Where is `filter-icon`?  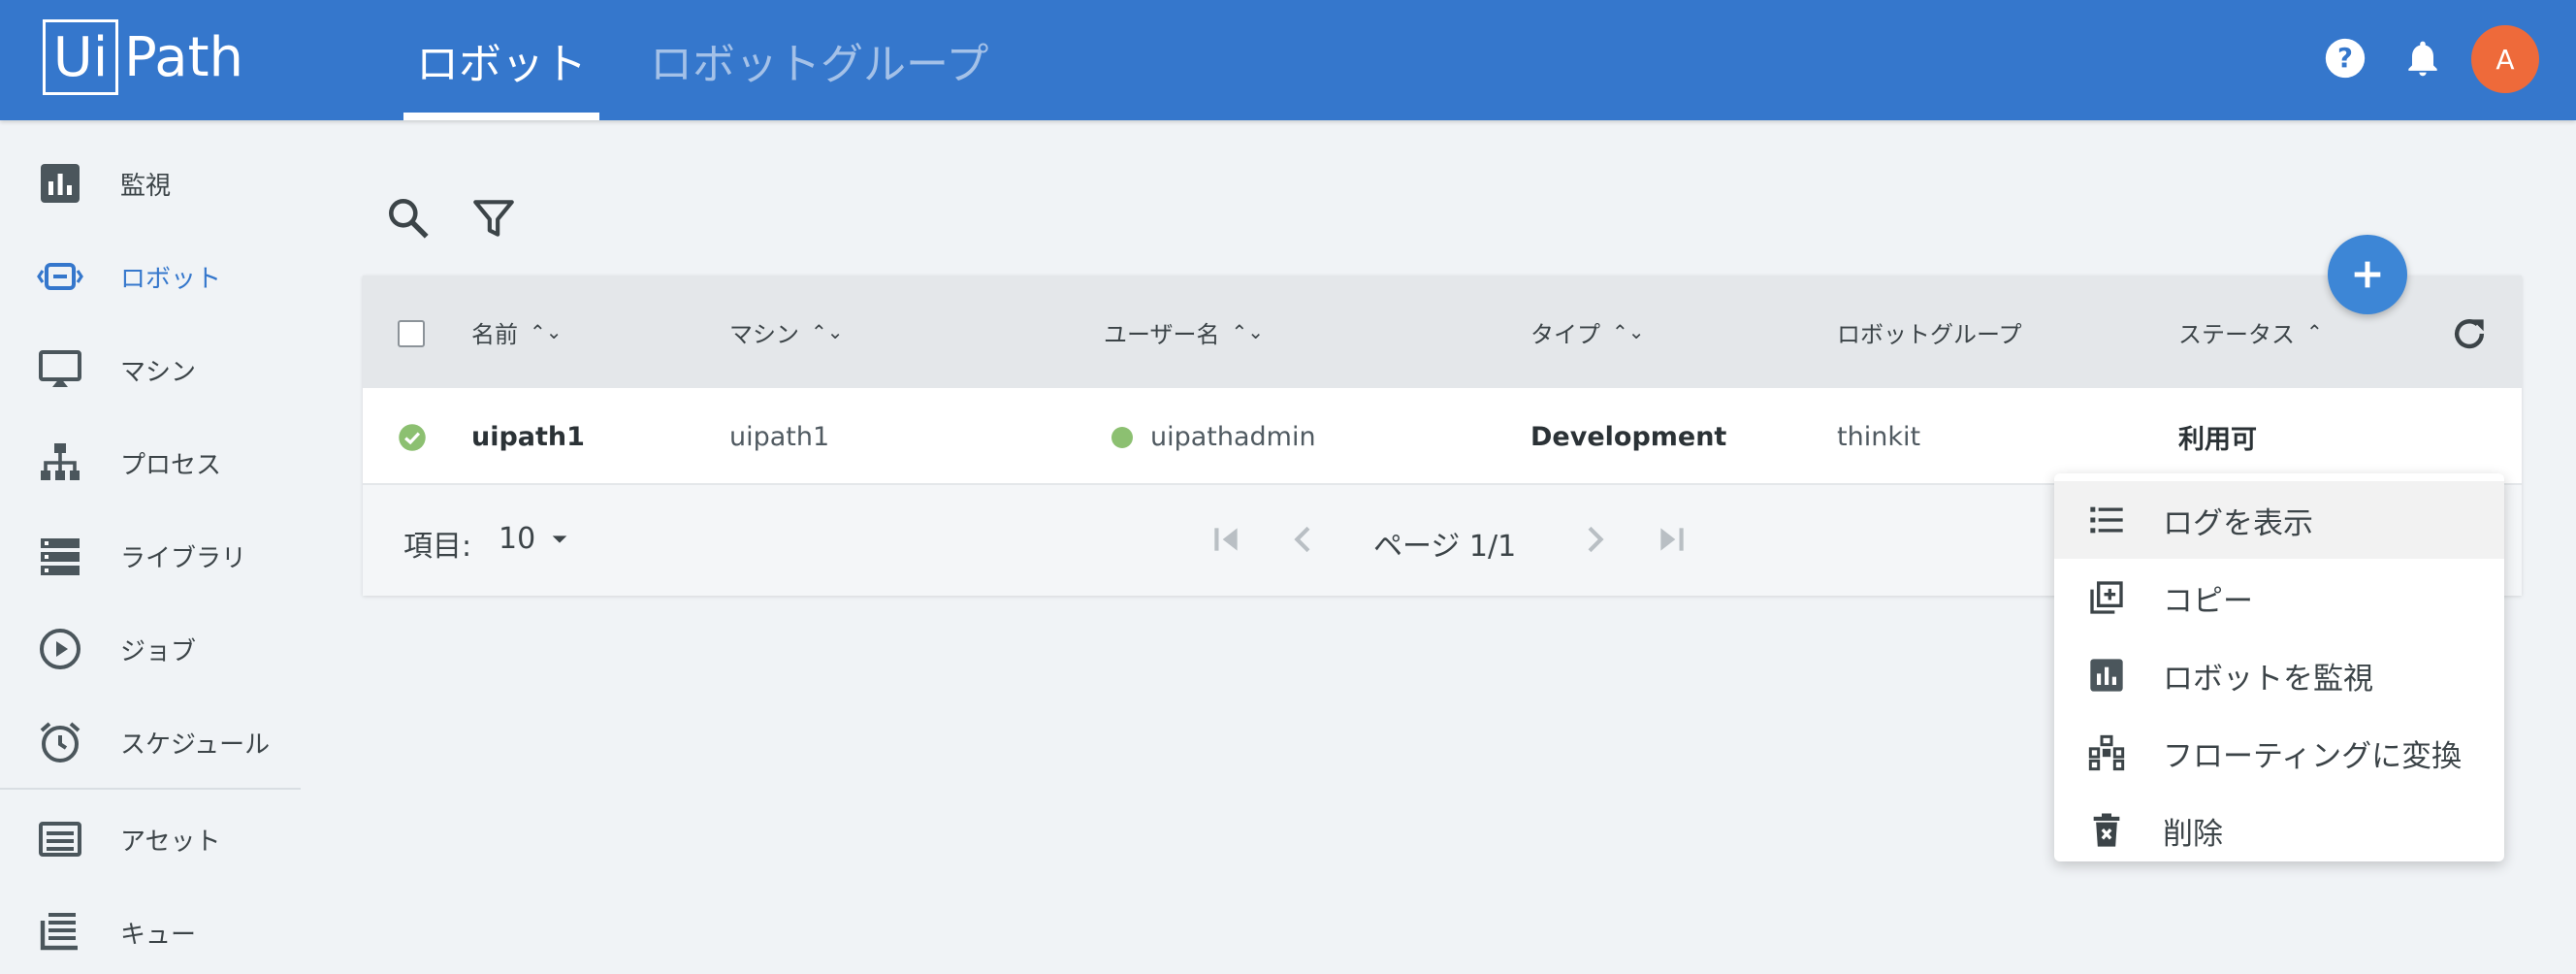 filter-icon is located at coordinates (493, 219).